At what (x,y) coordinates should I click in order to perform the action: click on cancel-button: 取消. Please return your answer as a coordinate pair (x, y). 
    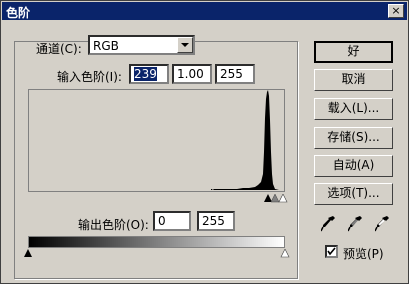
    Looking at the image, I should click on (353, 80).